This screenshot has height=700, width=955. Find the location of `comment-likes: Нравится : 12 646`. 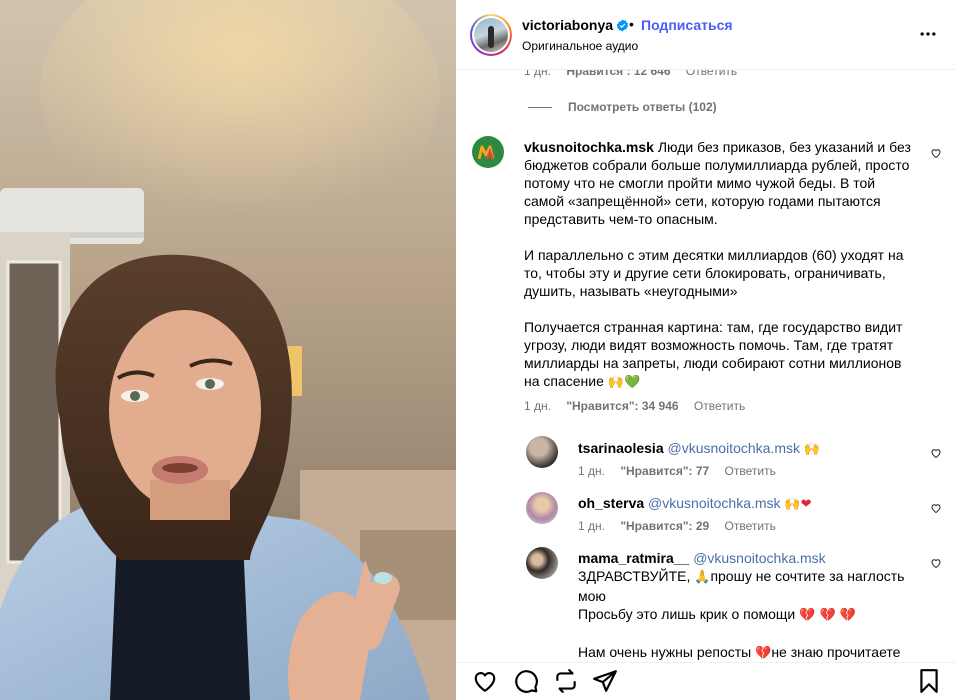

comment-likes: Нравится : 12 646 is located at coordinates (618, 74).